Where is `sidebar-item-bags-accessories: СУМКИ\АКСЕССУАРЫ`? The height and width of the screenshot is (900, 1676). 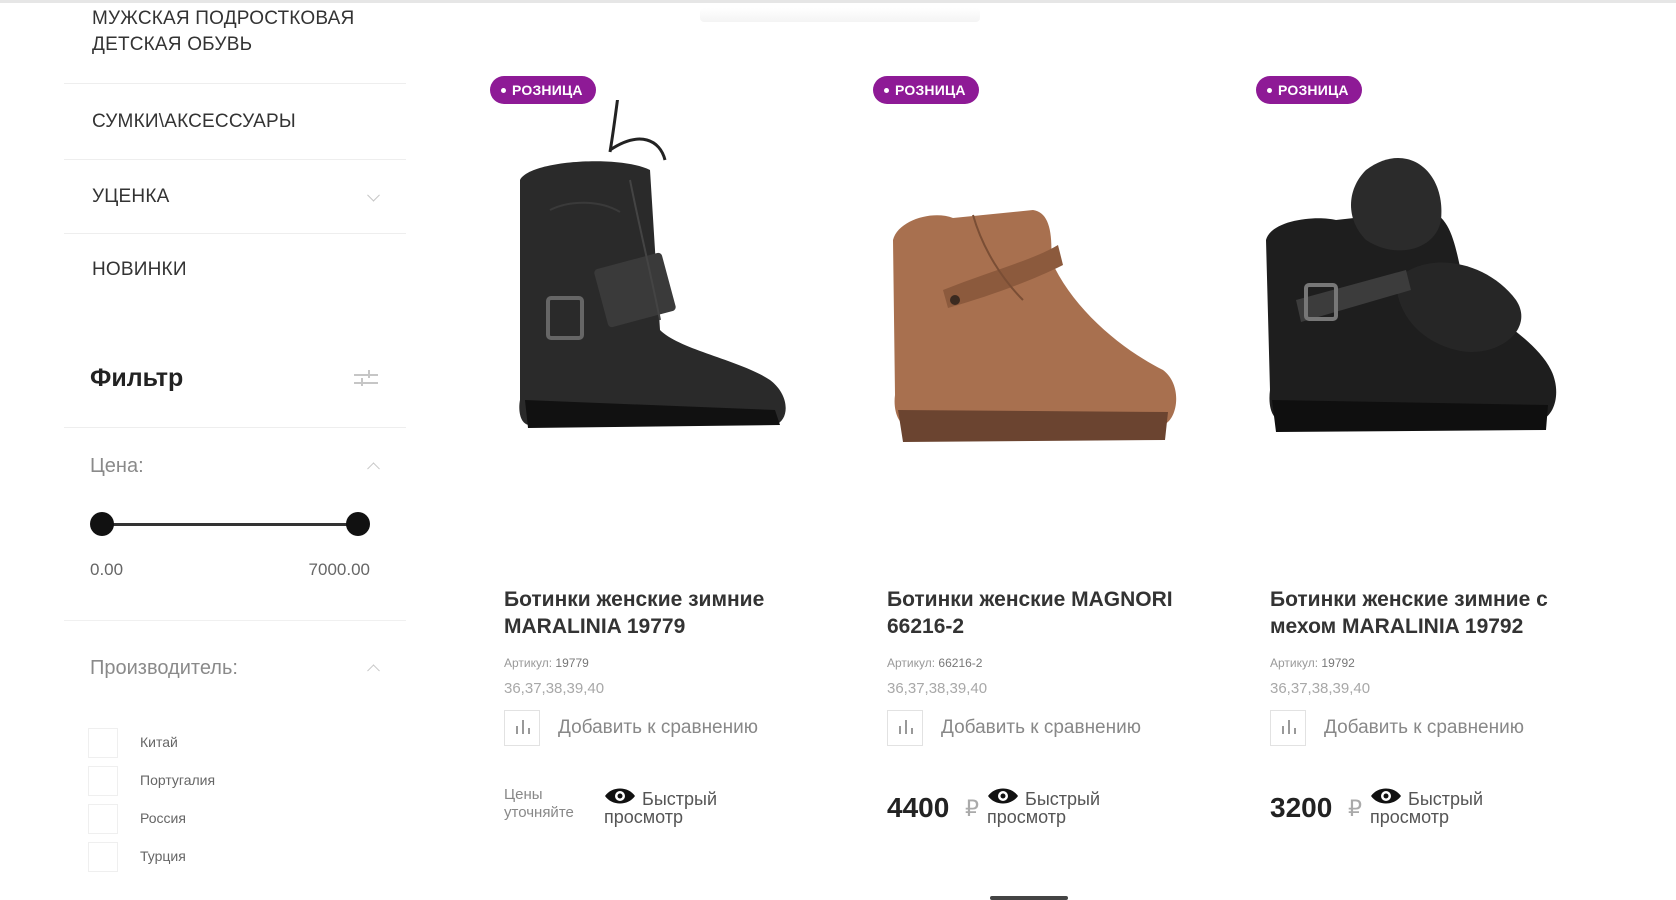
sidebar-item-bags-accessories: СУМКИ\АКСЕССУАРЫ is located at coordinates (235, 122).